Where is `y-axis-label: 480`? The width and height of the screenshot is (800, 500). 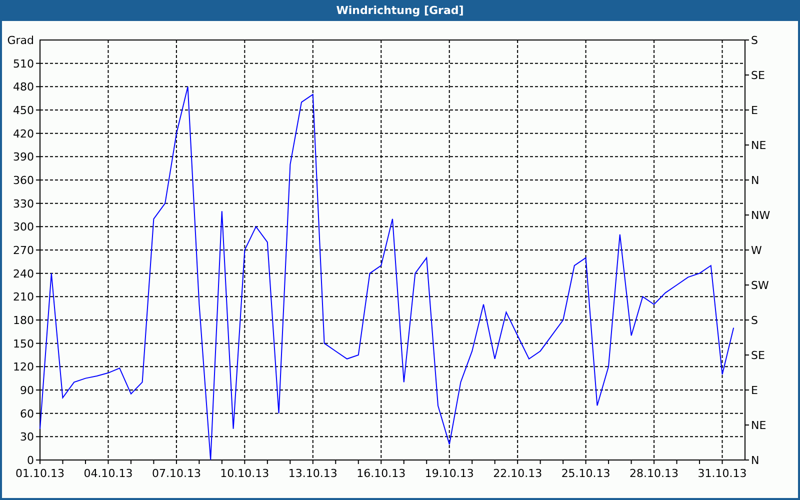 y-axis-label: 480 is located at coordinates (23, 87).